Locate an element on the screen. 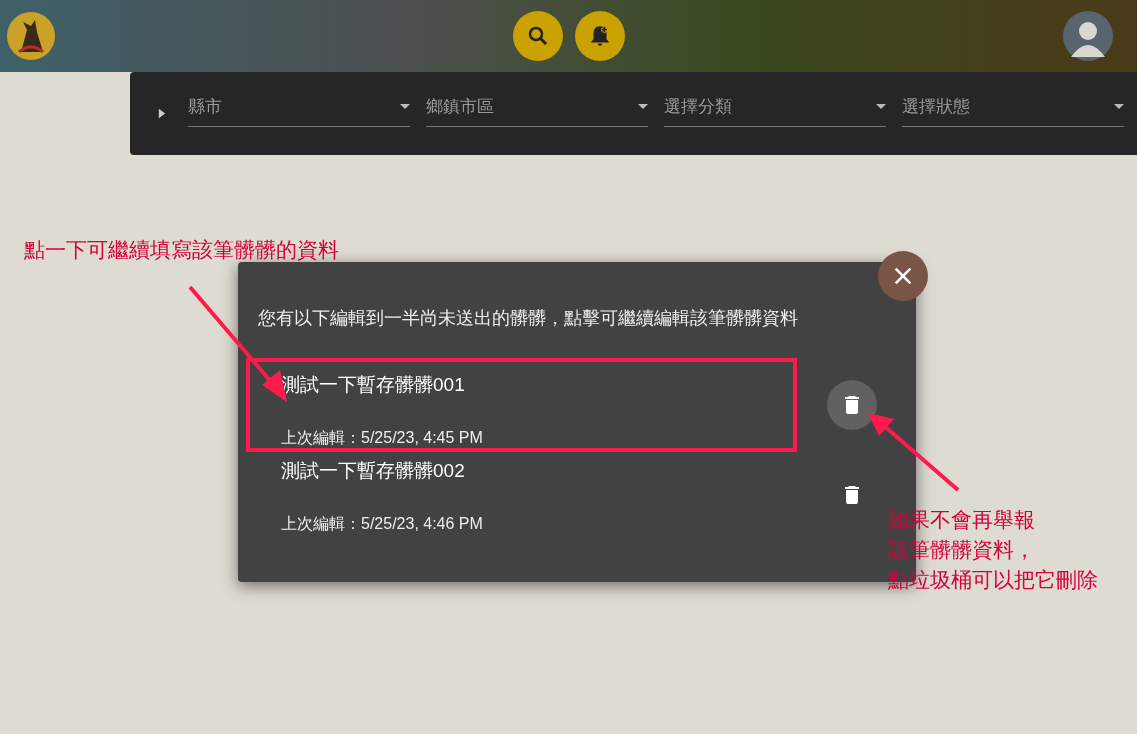  avatar-icon is located at coordinates (1088, 36).